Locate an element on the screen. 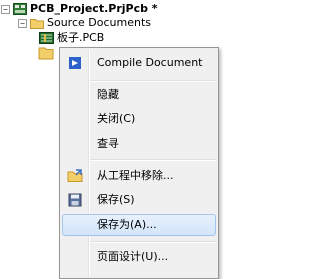  tree-row-pcb-file: 板子.PCB is located at coordinates (71, 38).